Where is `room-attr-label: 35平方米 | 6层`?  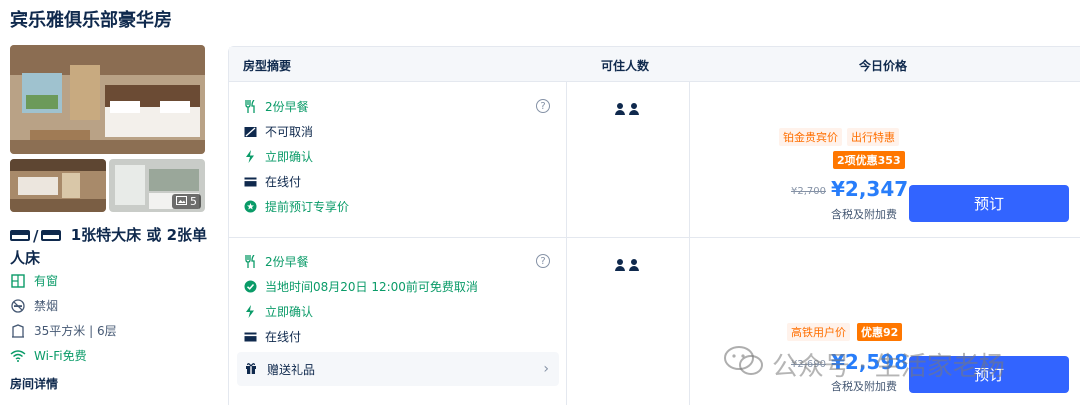
room-attr-label: 35平方米 | 6层 is located at coordinates (75, 331).